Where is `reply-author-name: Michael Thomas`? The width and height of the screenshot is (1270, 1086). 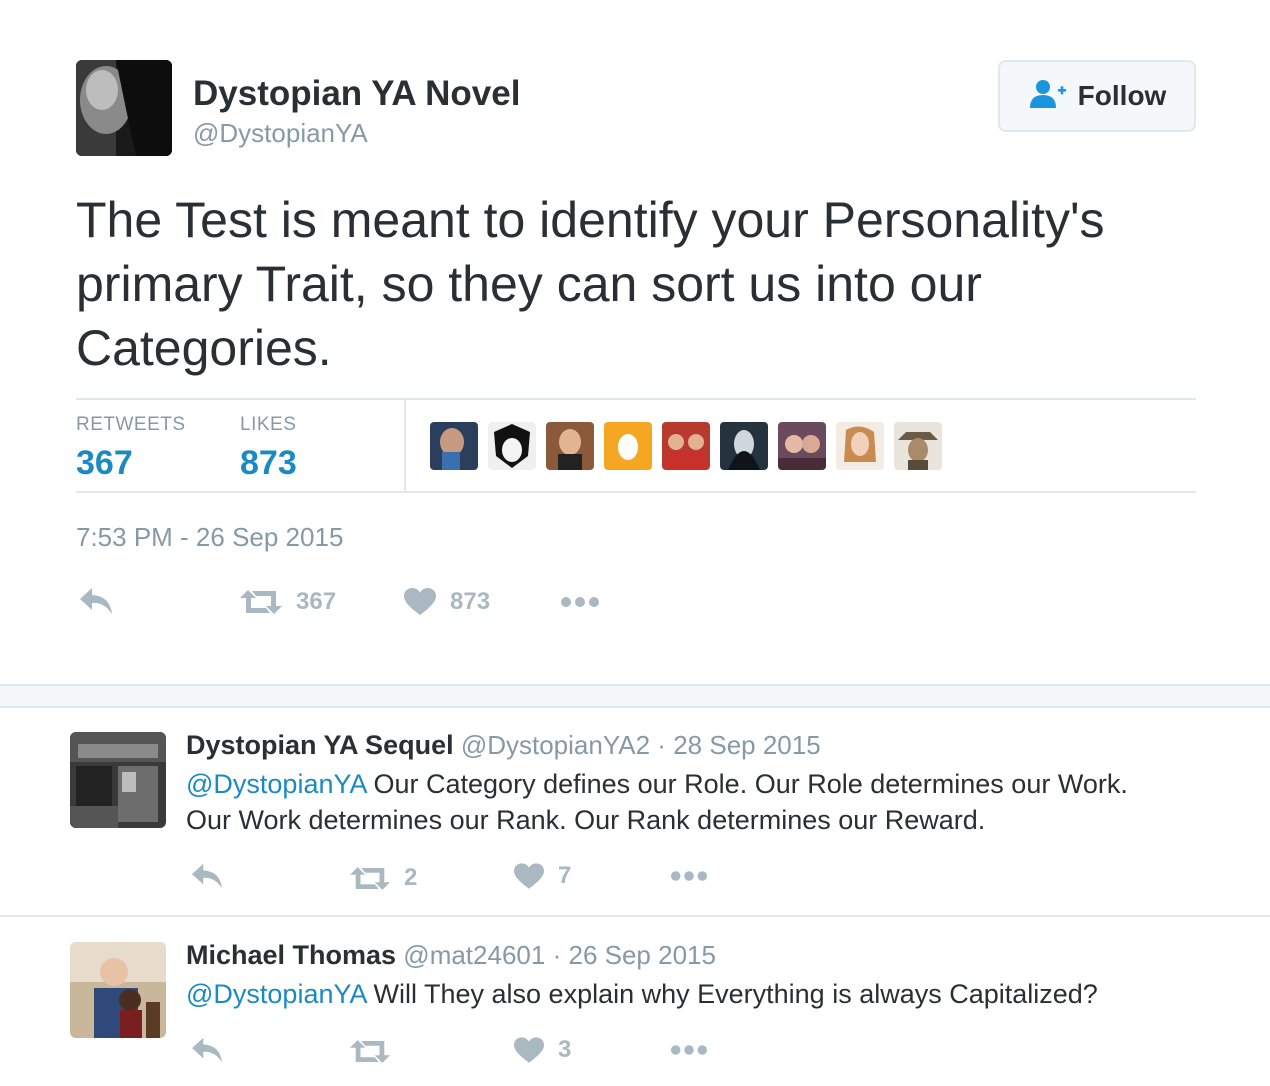
reply-author-name: Michael Thomas is located at coordinates (291, 955).